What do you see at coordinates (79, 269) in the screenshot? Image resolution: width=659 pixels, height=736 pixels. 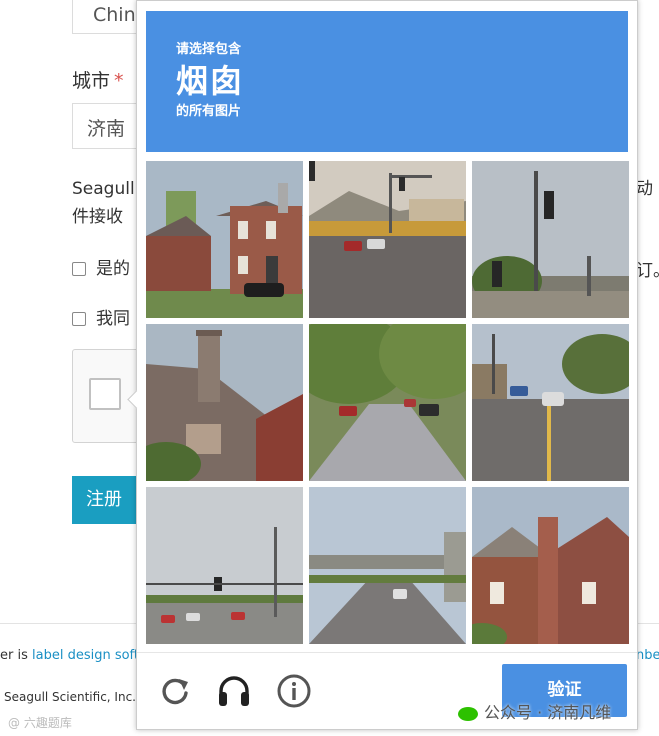 I see `consent-checkbox` at bounding box center [79, 269].